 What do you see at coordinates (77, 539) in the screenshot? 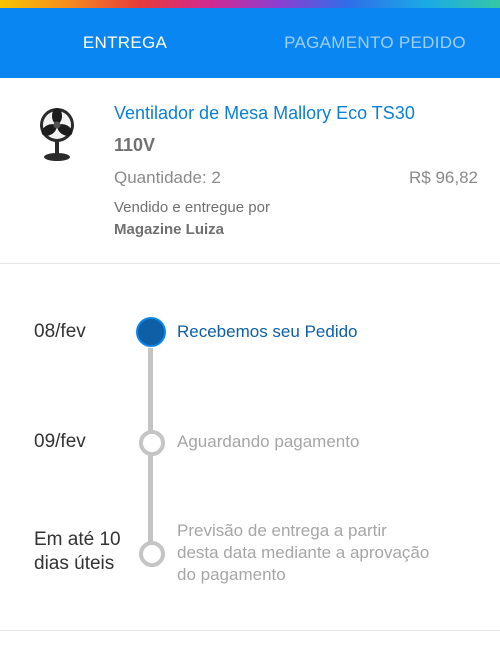
I see `step-date-line: Em até 10` at bounding box center [77, 539].